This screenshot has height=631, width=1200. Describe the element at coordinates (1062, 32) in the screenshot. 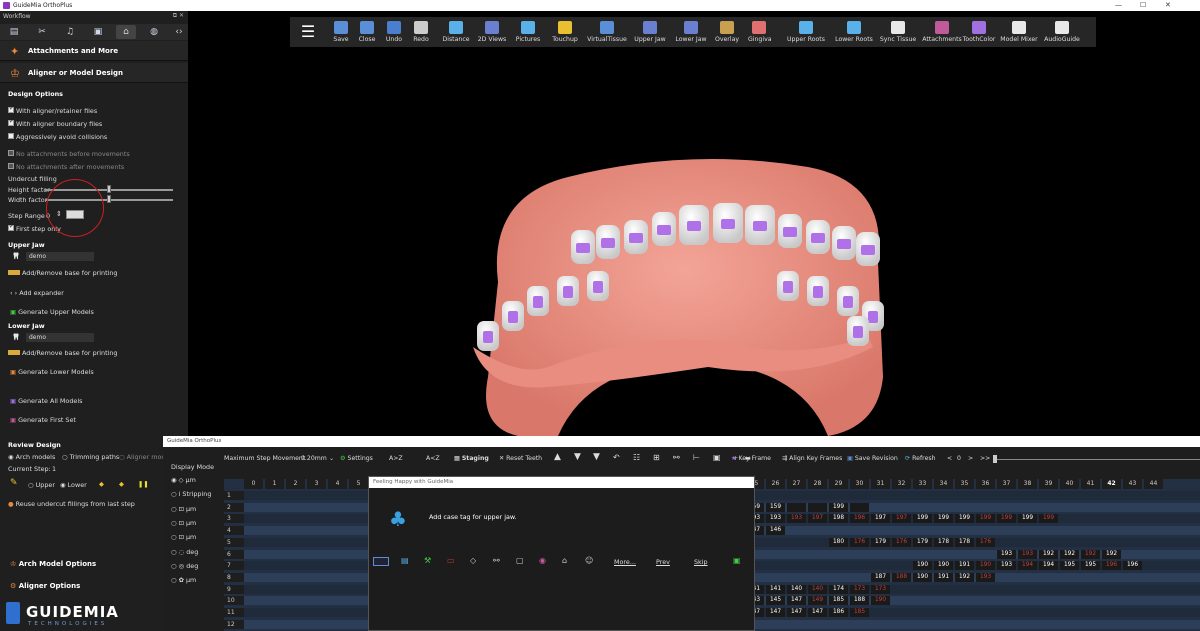

I see `toolbar-audioguide-button: AudioGuide` at that location.